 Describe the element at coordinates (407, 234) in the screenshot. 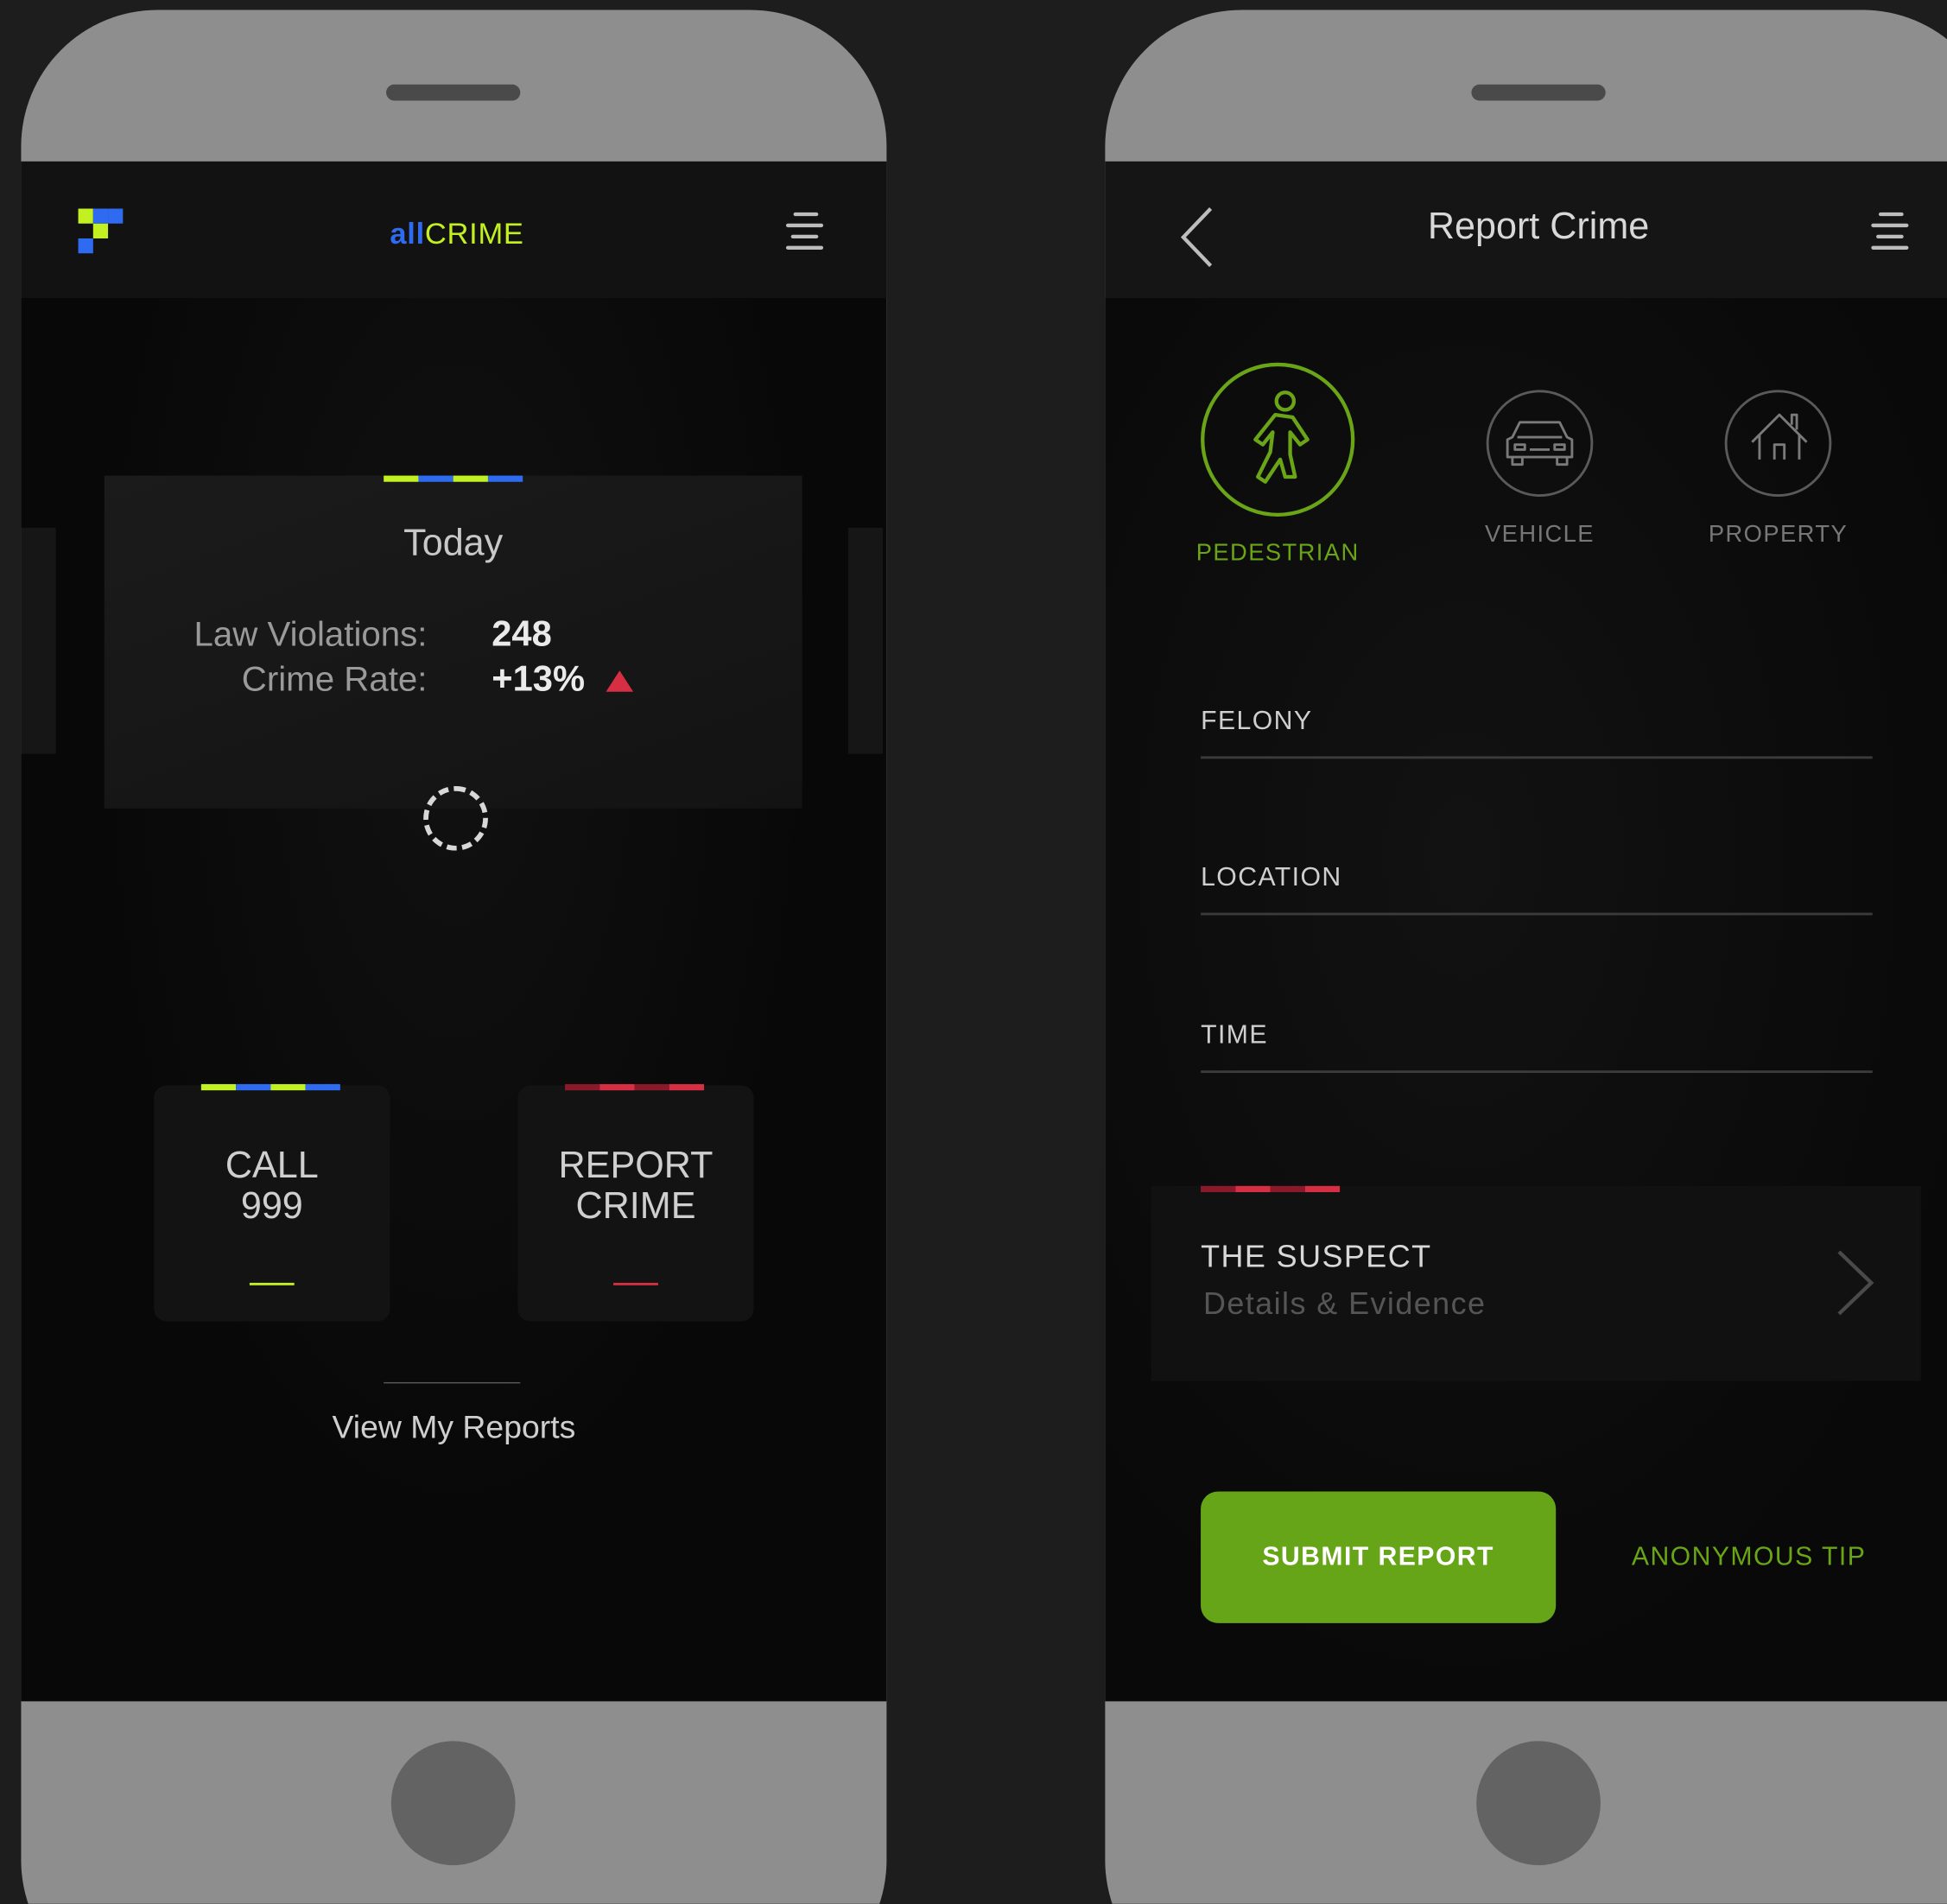

I see `brand-prefix: all` at that location.